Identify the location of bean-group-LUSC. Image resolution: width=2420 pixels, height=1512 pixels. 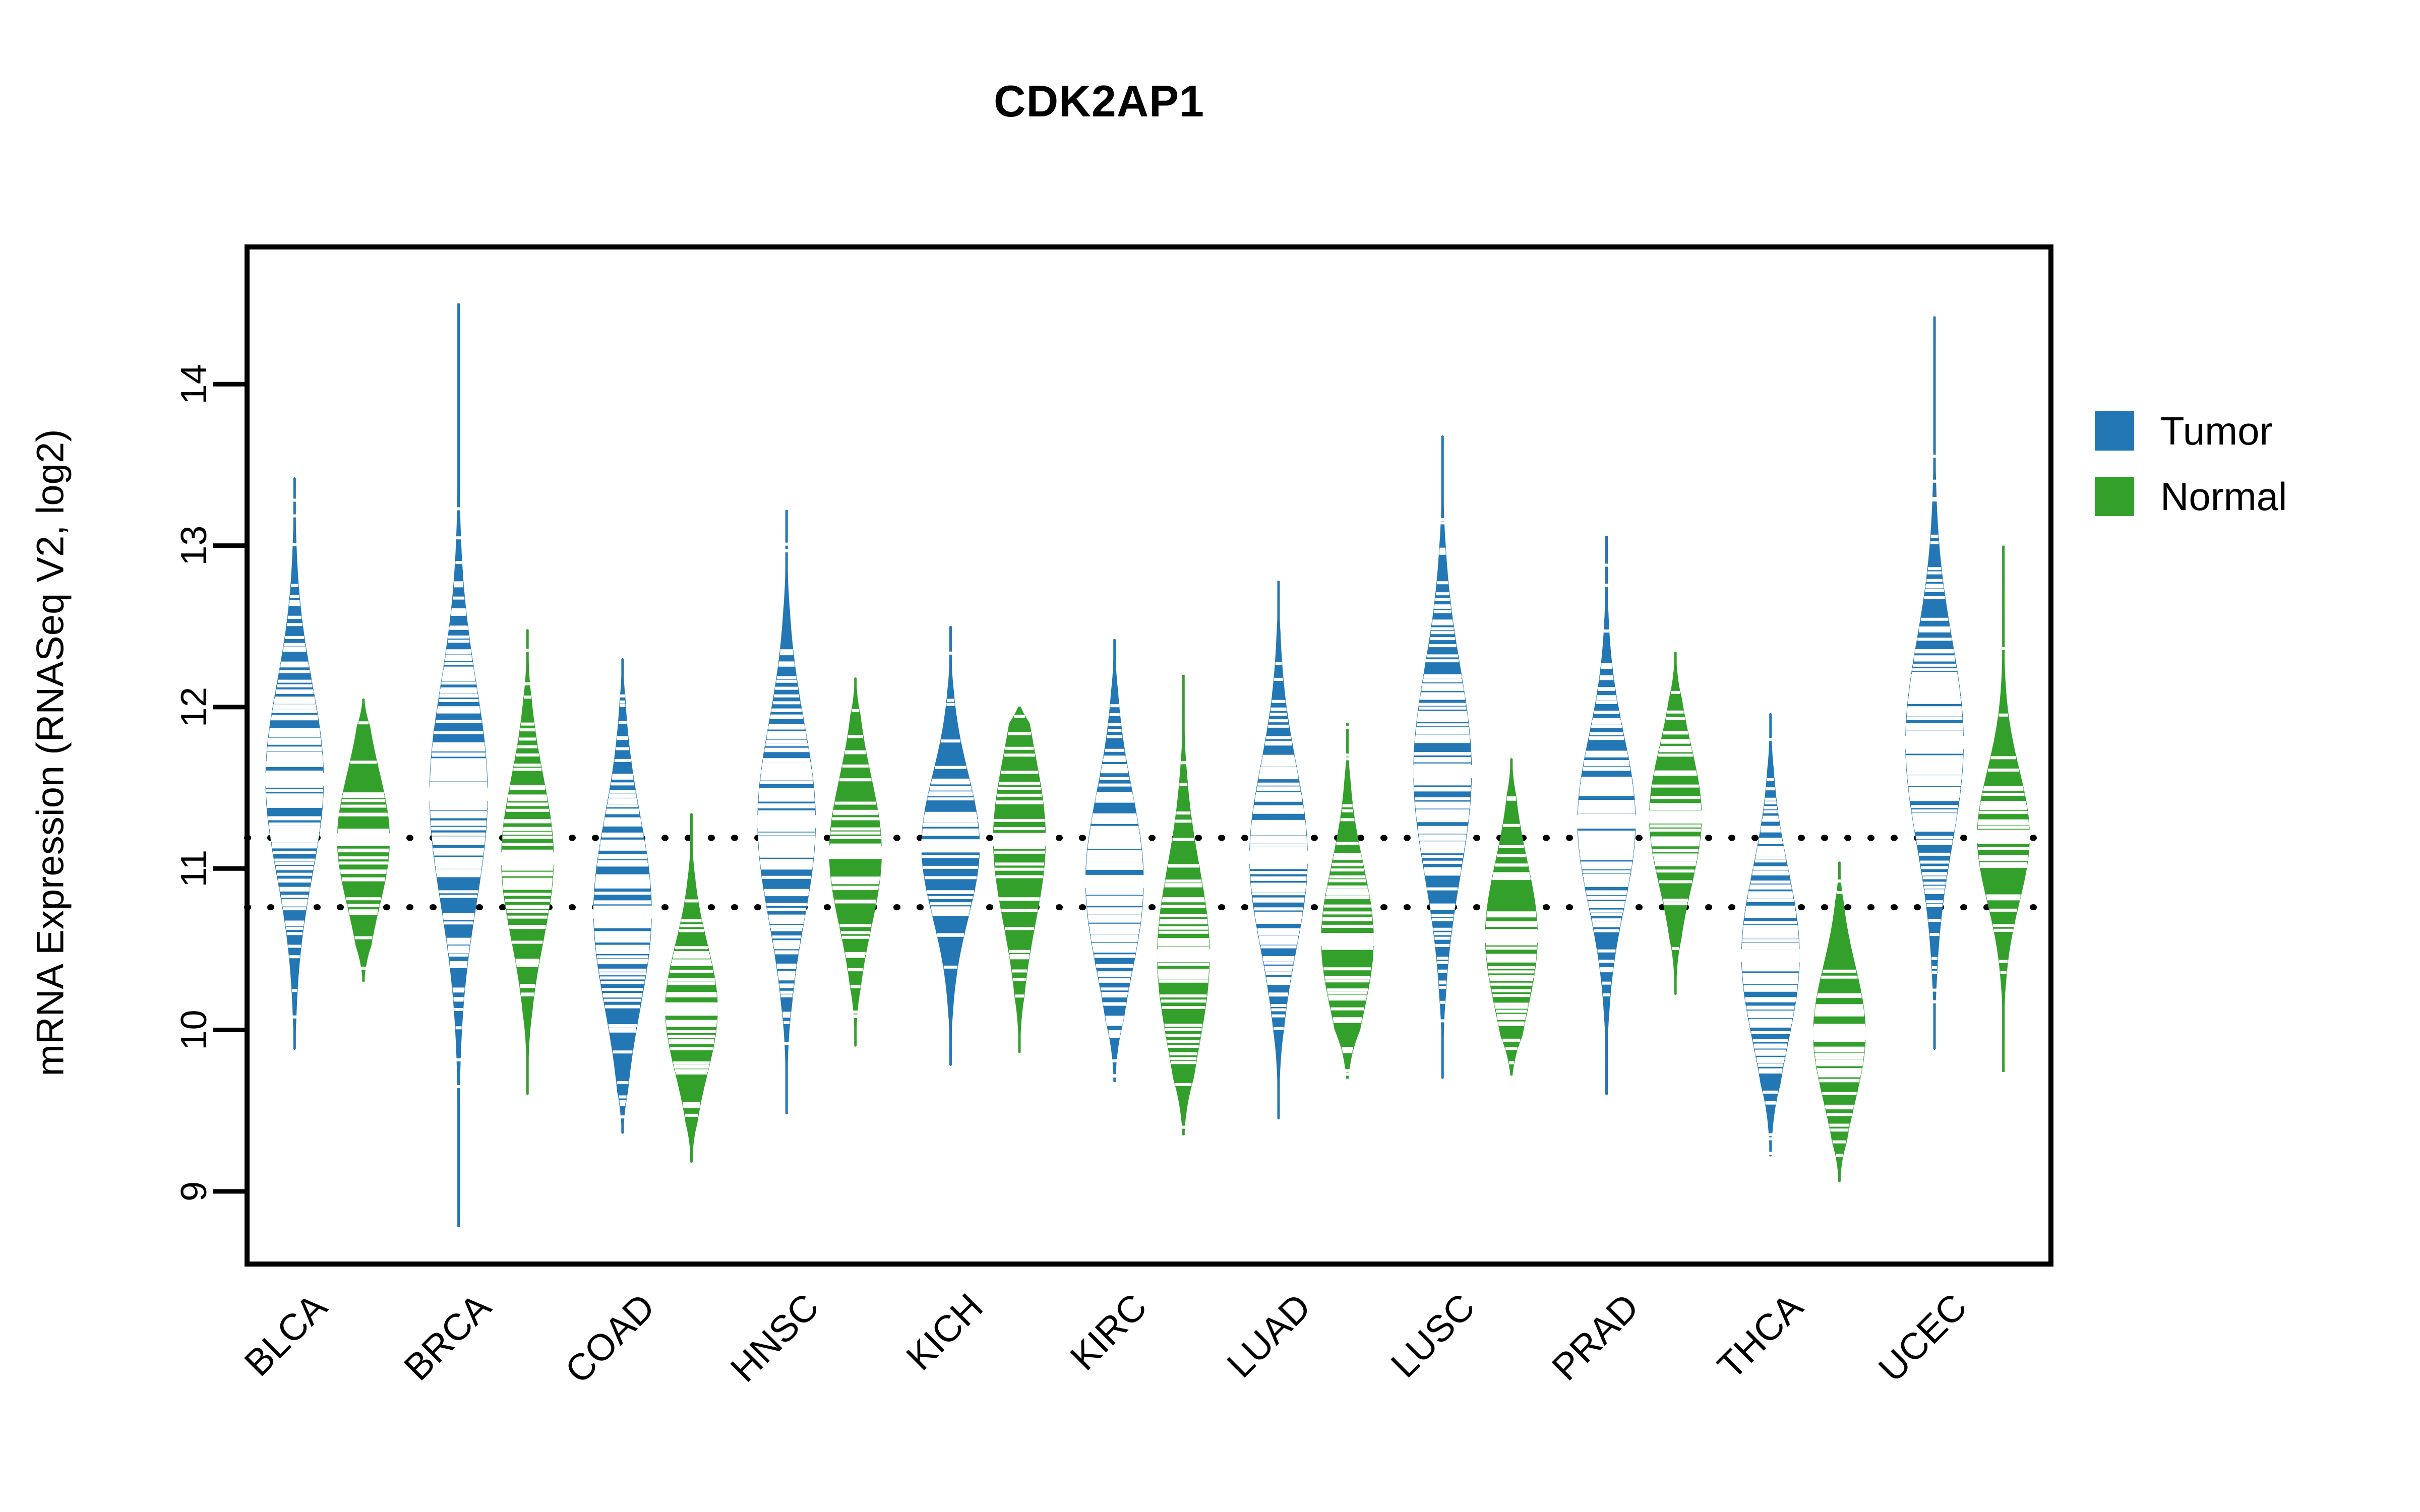
(1475, 757).